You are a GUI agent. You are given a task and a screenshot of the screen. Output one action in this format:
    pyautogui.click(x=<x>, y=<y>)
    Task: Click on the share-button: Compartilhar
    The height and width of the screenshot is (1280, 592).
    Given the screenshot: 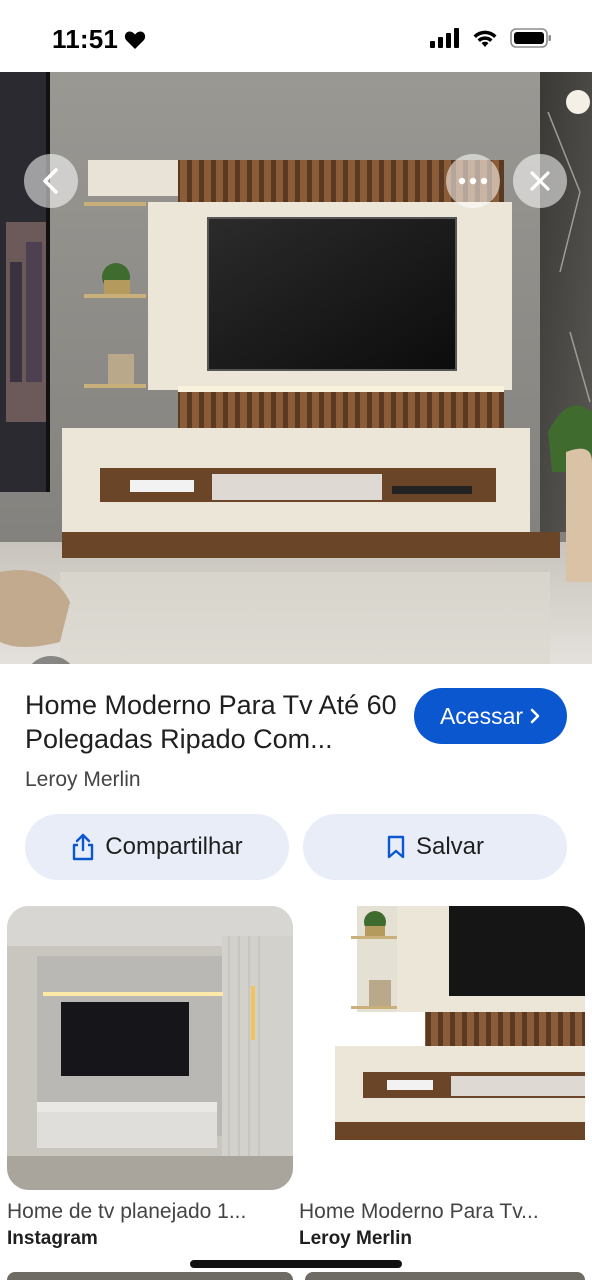 What is the action you would take?
    pyautogui.click(x=157, y=847)
    